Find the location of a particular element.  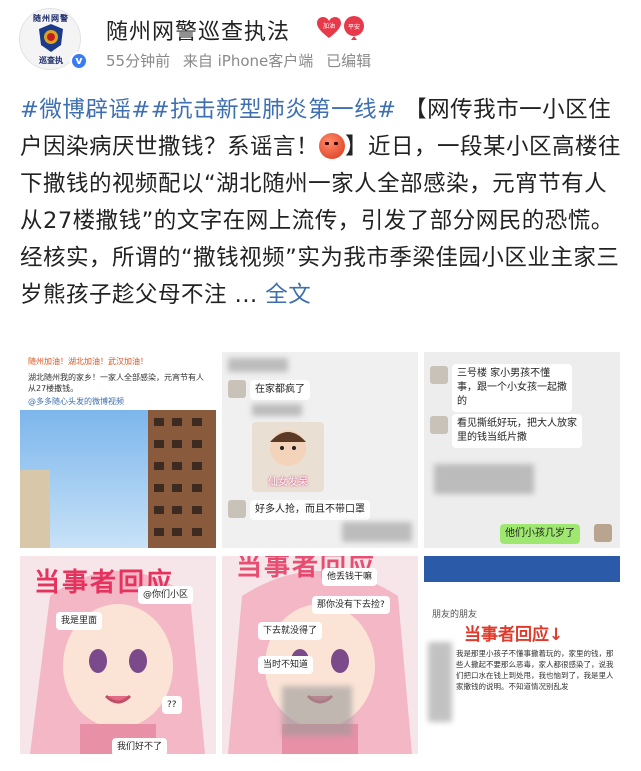

topic-tag-rumor: #微博辟谣# is located at coordinates (85, 110).